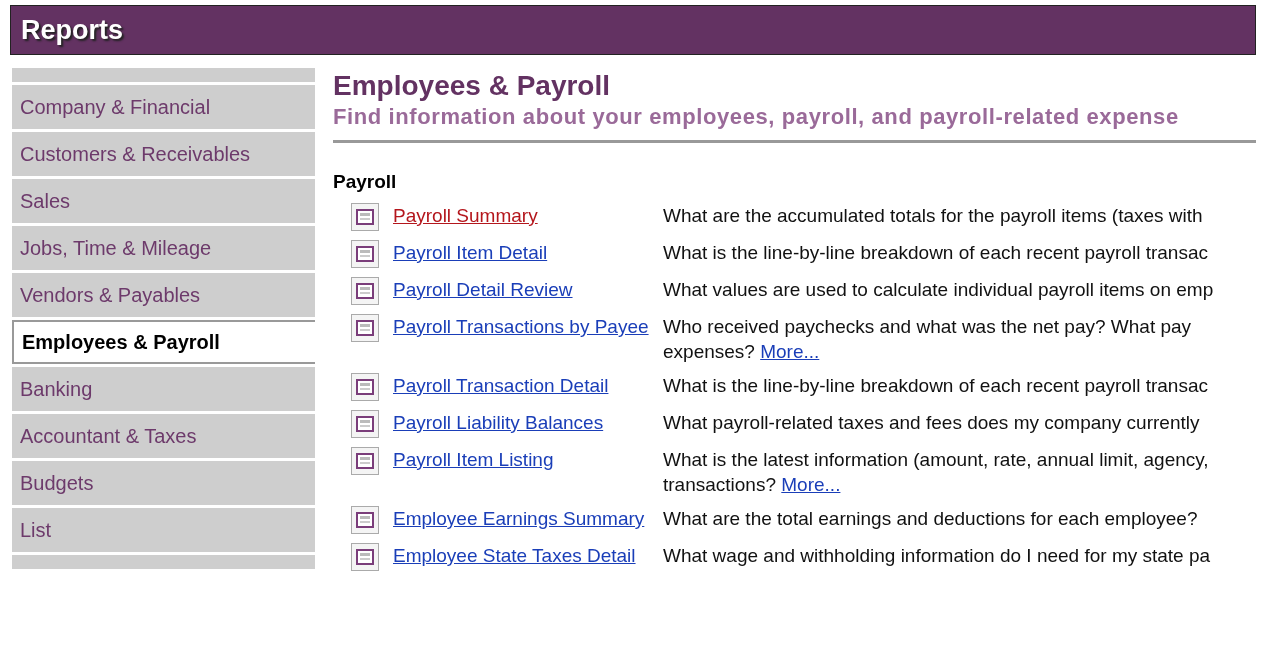 The width and height of the screenshot is (1268, 667). What do you see at coordinates (528, 252) in the screenshot?
I see `report-link: Payroll Item Detail` at bounding box center [528, 252].